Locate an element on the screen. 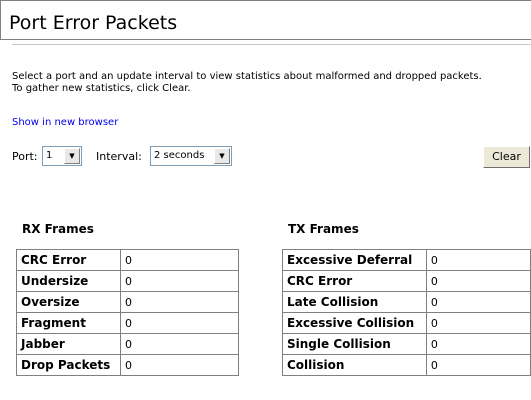 Image resolution: width=531 pixels, height=400 pixels. clear-button: Clear is located at coordinates (506, 157).